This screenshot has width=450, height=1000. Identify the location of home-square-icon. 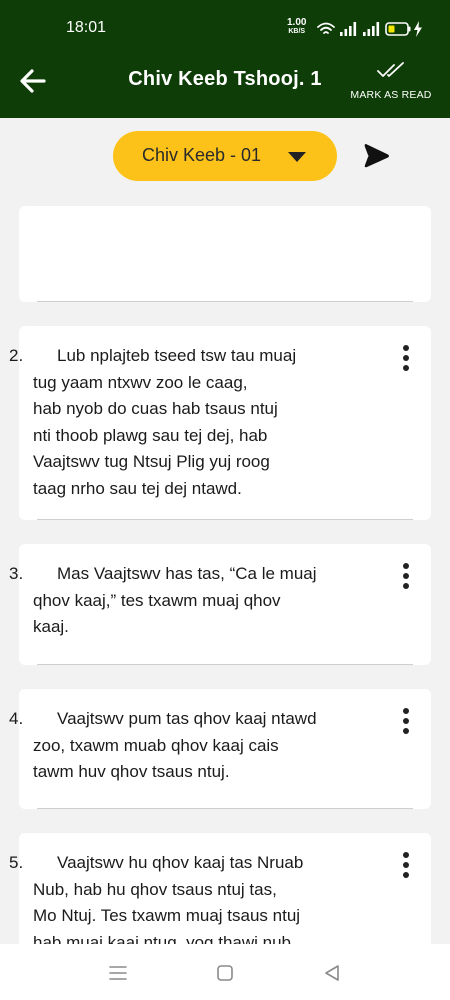
(225, 973).